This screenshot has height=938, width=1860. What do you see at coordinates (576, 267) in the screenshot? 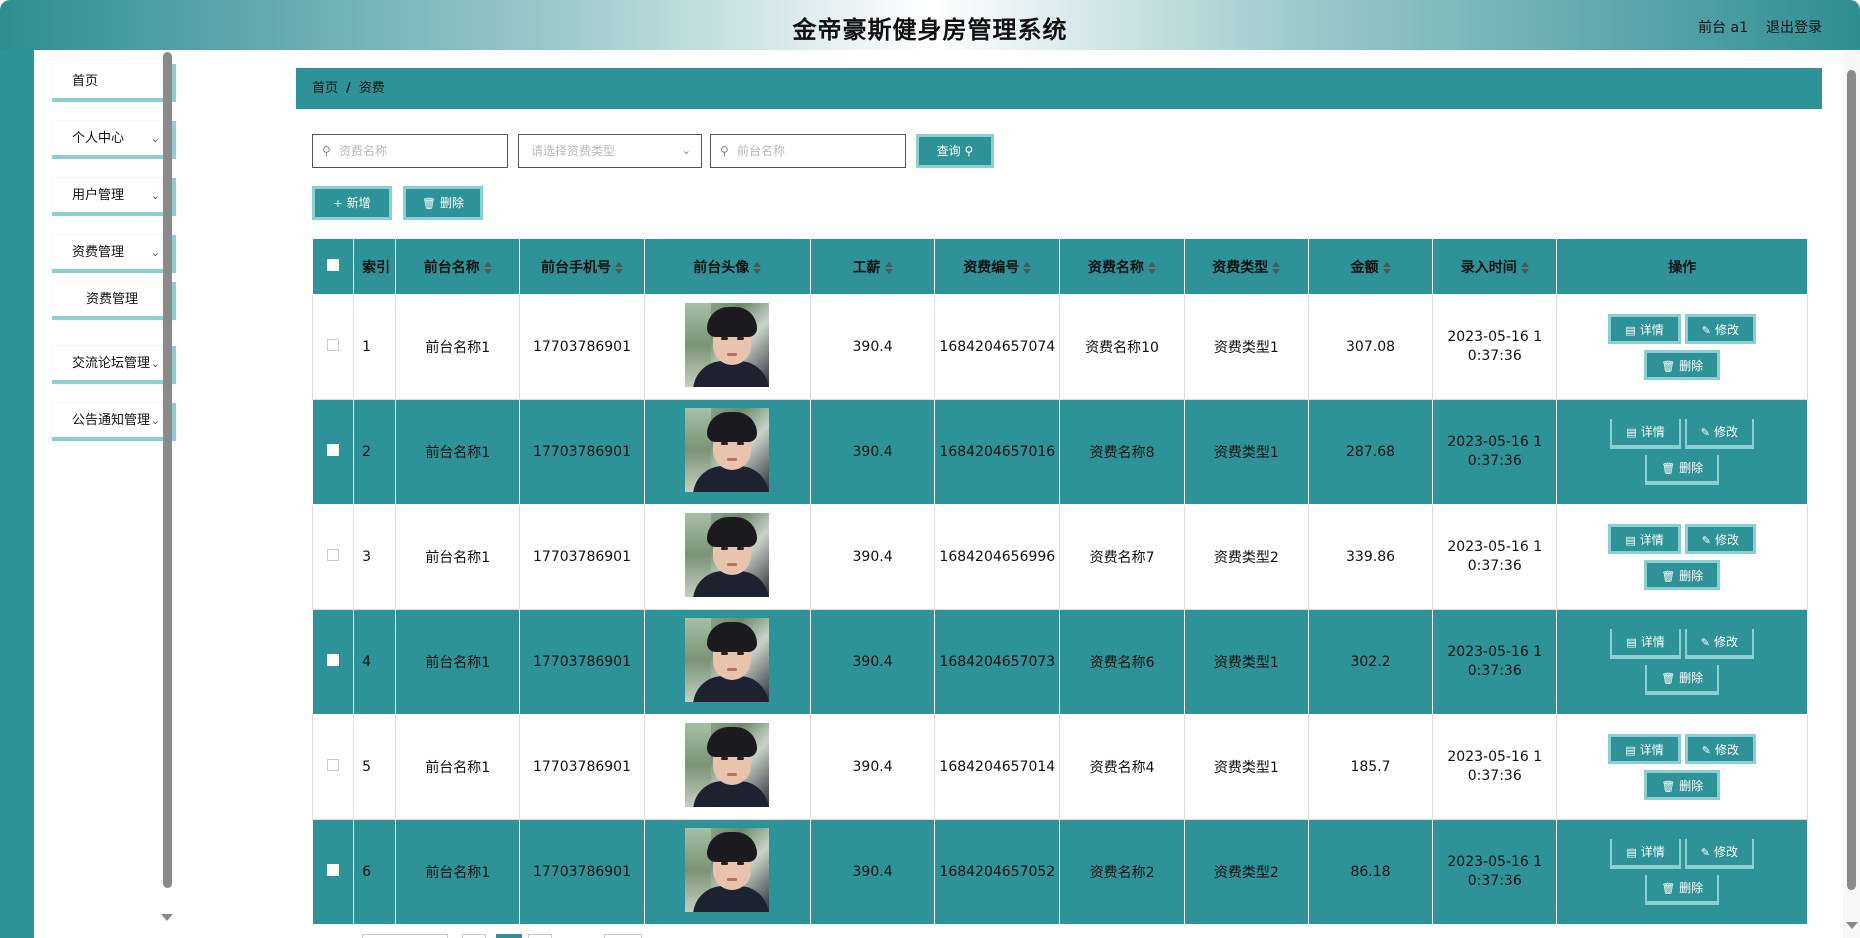
I see `column-header-label: 前台手机号` at bounding box center [576, 267].